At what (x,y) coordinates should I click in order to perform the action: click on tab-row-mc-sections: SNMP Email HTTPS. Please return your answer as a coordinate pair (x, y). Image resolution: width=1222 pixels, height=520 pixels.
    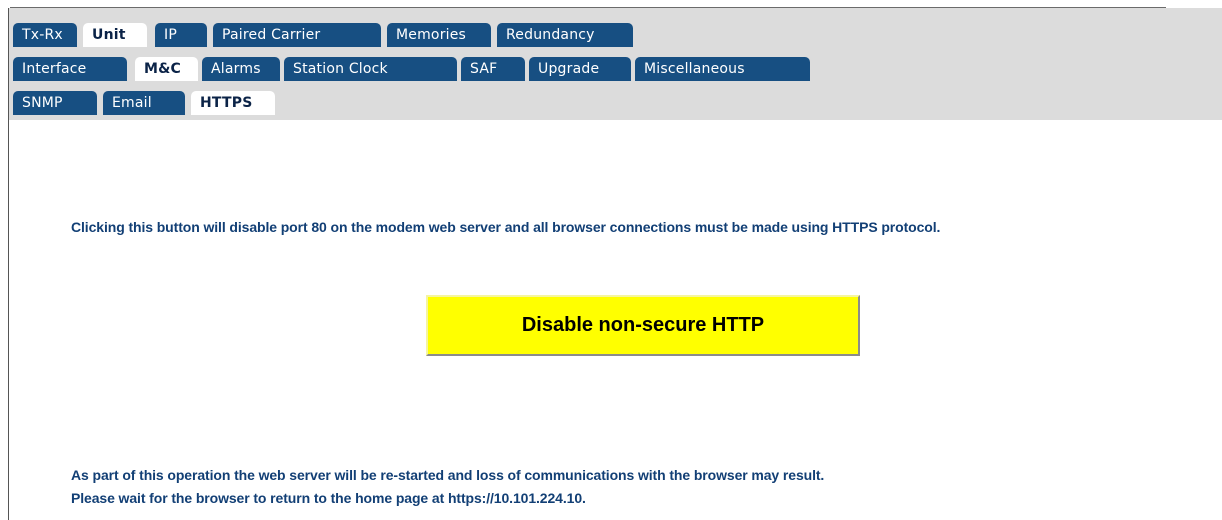
    Looking at the image, I should click on (146, 103).